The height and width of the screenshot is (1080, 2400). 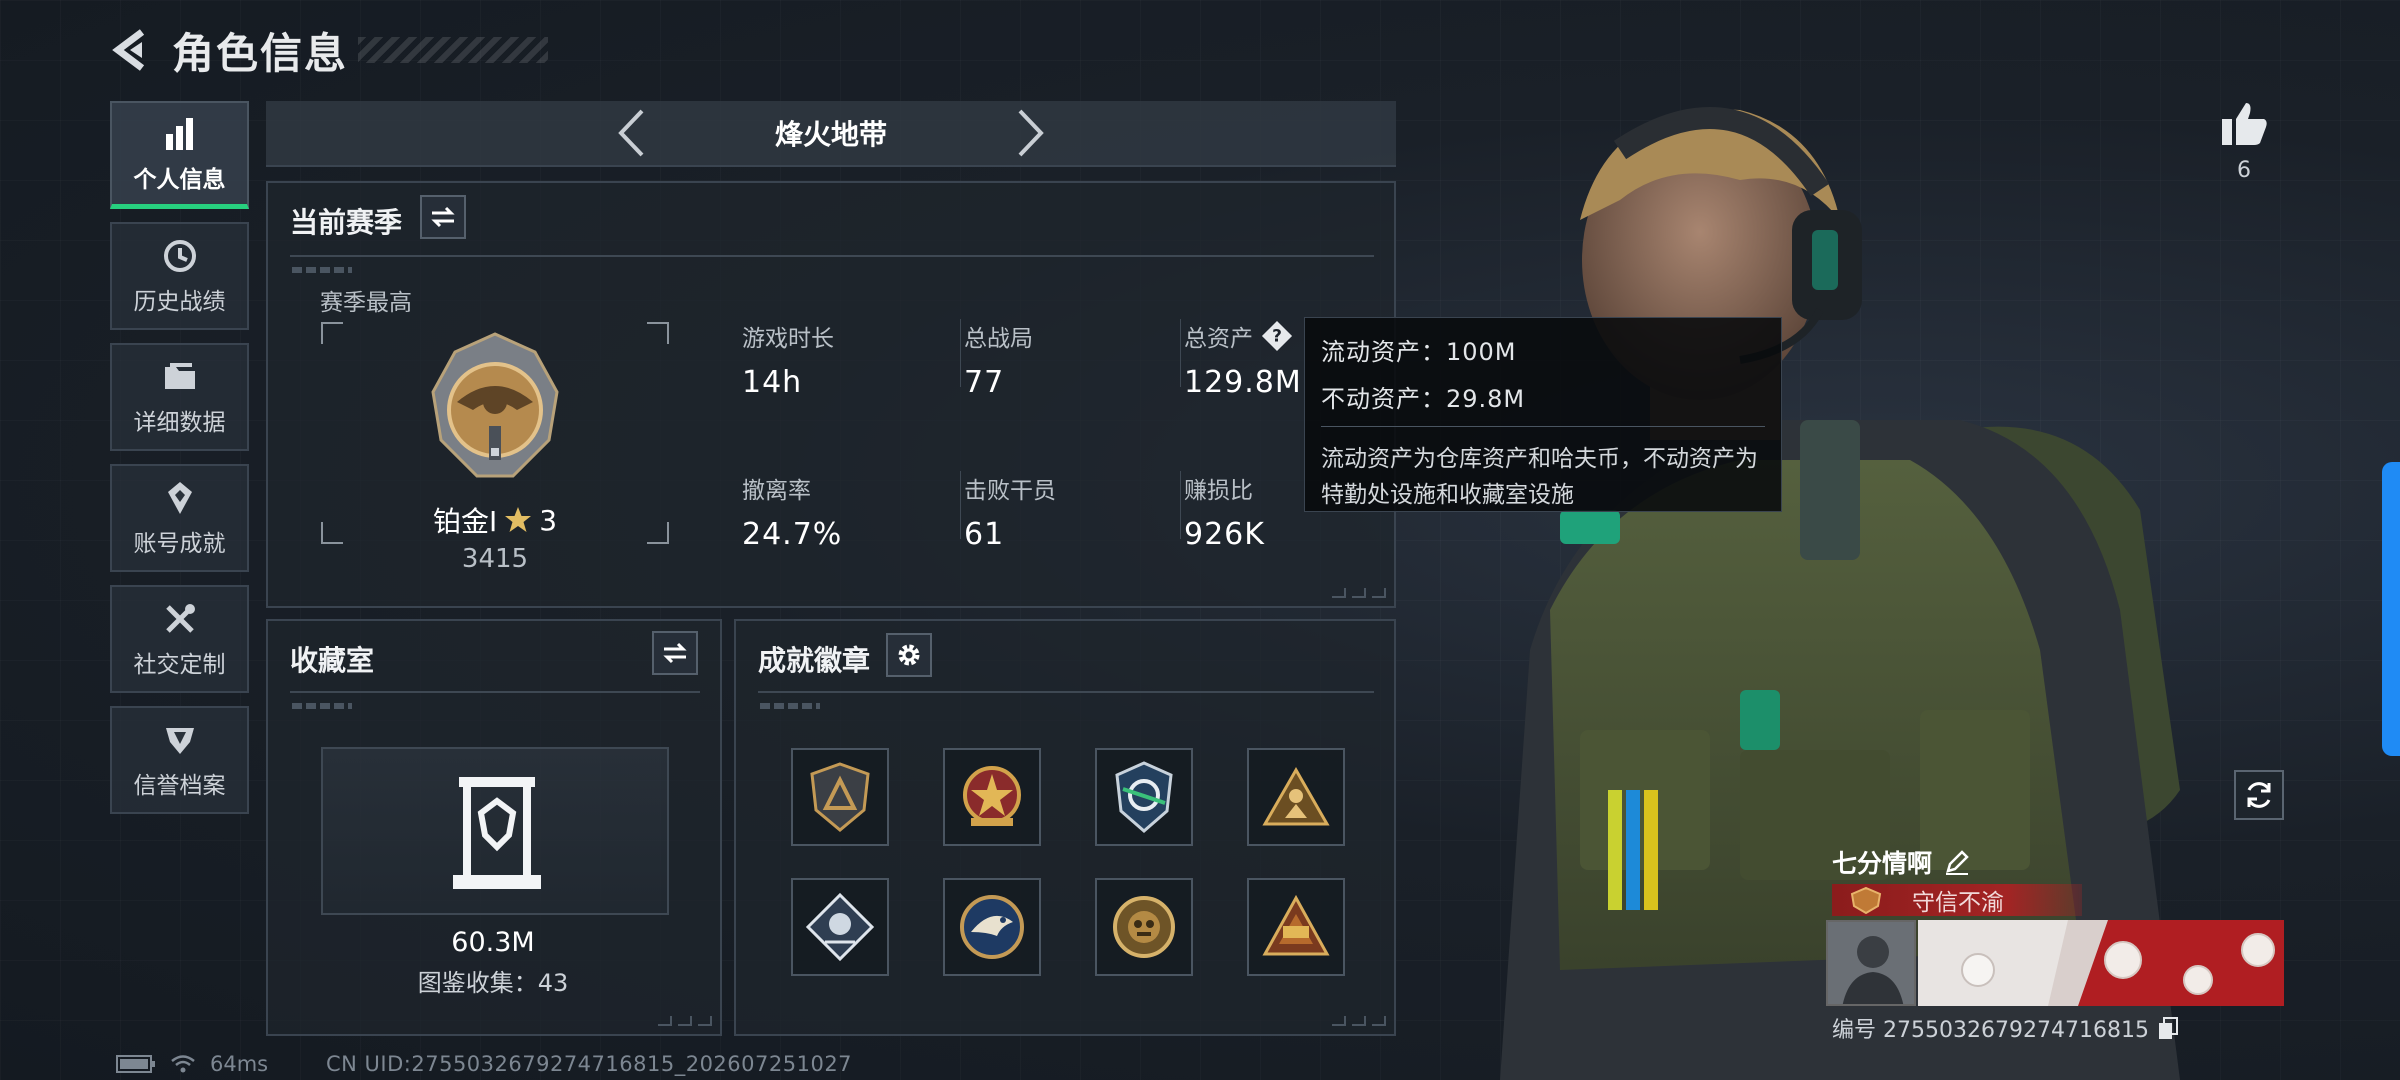 I want to click on badges-settings-button, so click(x=909, y=655).